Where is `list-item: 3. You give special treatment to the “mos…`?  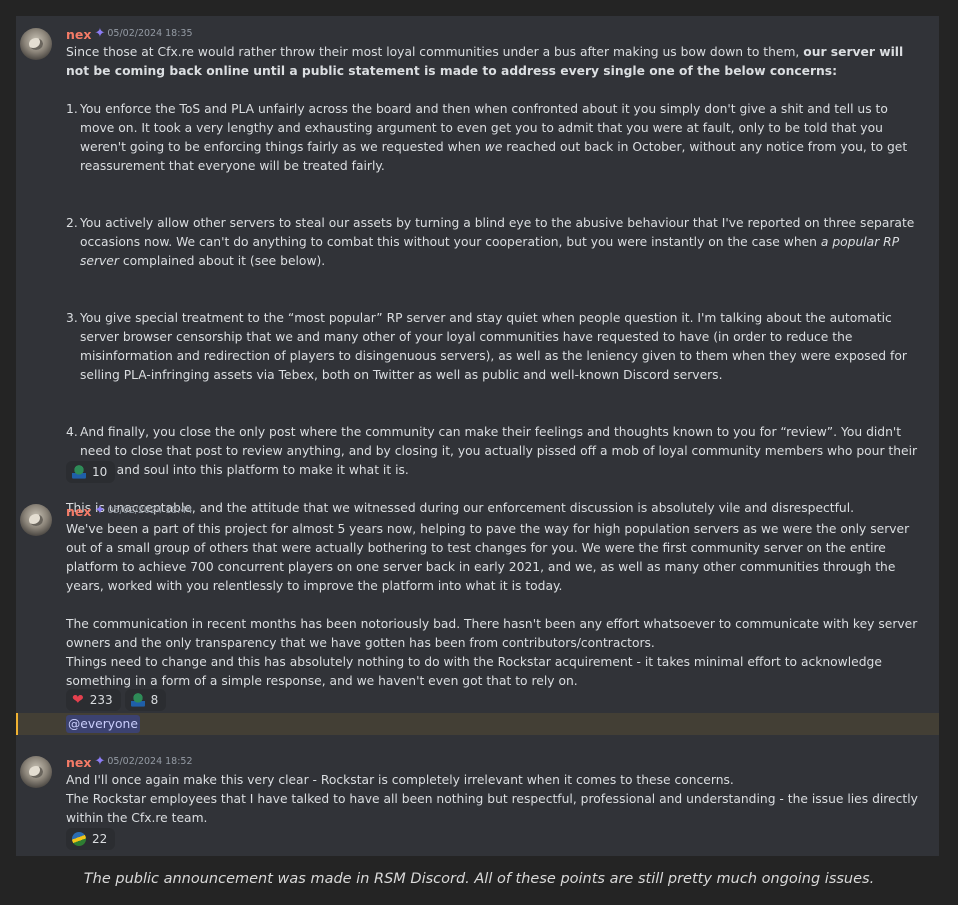
list-item: 3. You give special treatment to the “mos… is located at coordinates (486, 346).